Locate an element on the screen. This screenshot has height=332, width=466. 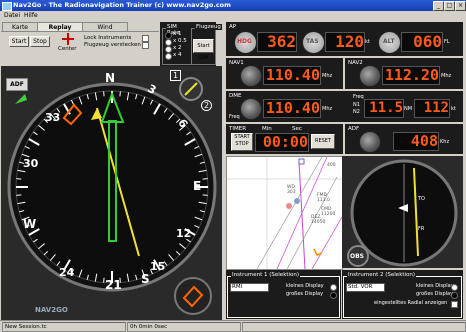
timer-min-label: Min is located at coordinates (267, 129).